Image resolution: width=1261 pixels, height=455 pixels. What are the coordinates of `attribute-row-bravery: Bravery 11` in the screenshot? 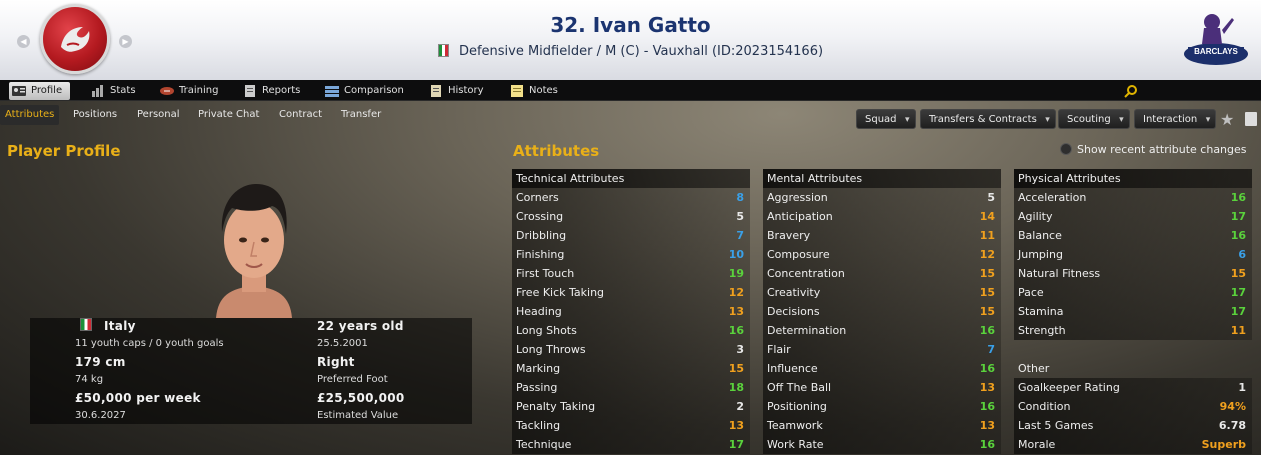 It's located at (882, 235).